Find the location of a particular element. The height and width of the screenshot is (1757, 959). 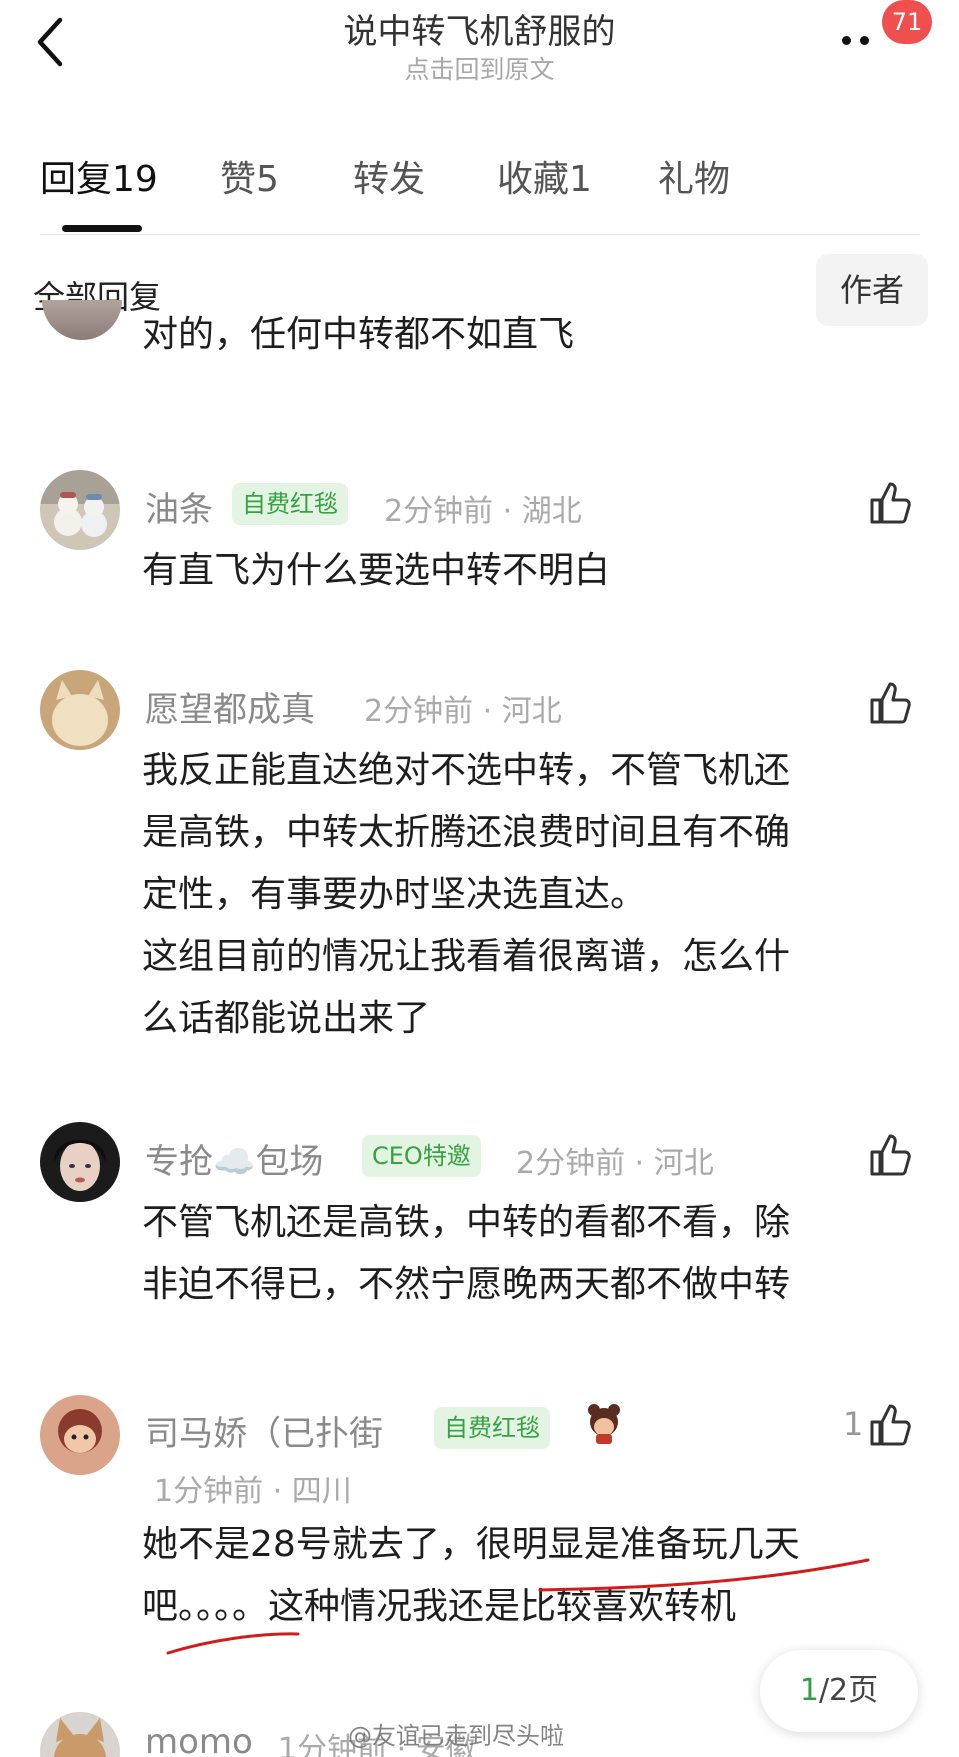

top-bar: 说中转飞机舒服的 点击回到原文 71 is located at coordinates (479, 50).